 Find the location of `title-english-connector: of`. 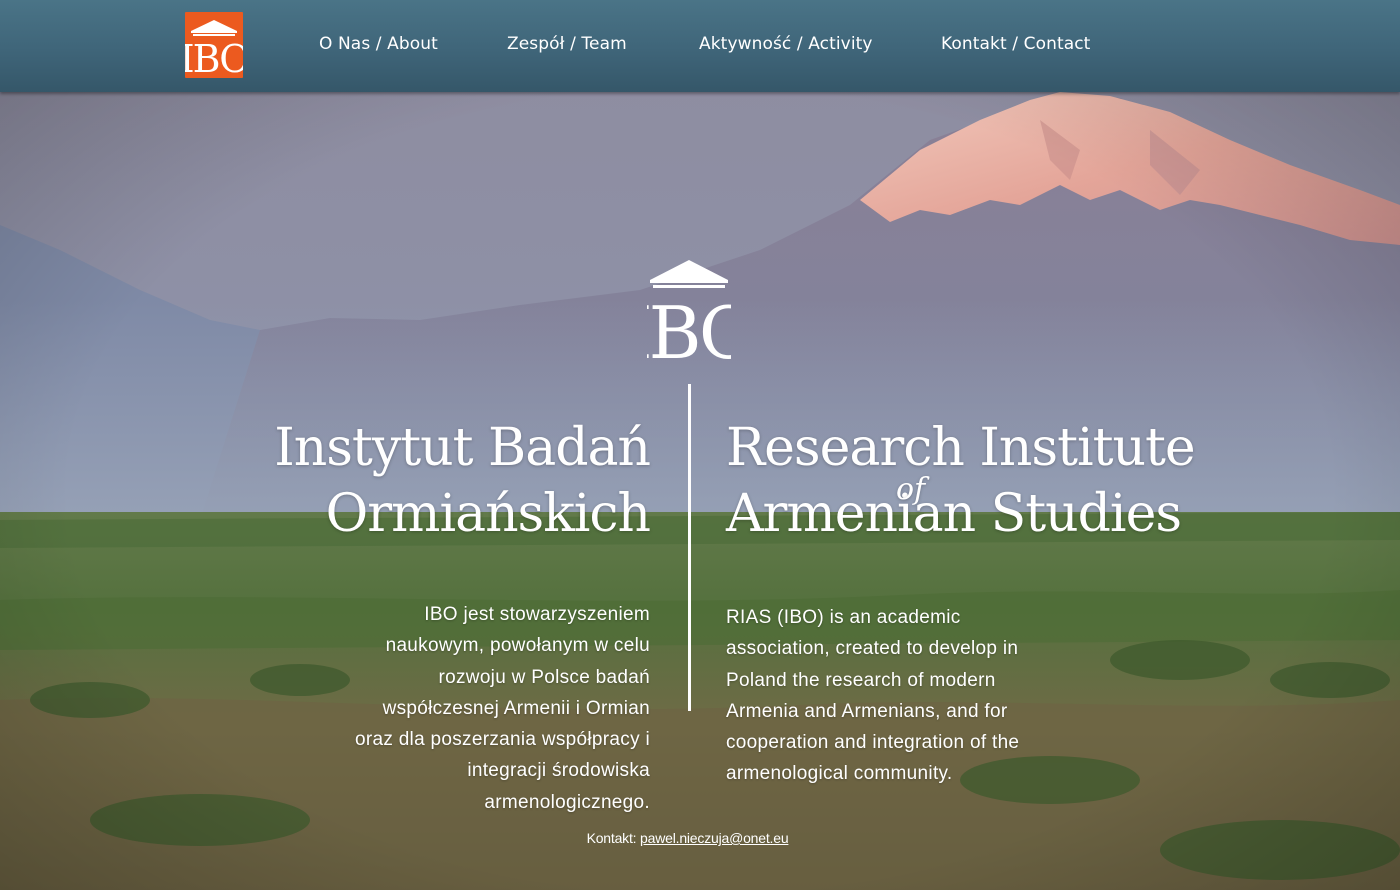

title-english-connector: of is located at coordinates (911, 489).